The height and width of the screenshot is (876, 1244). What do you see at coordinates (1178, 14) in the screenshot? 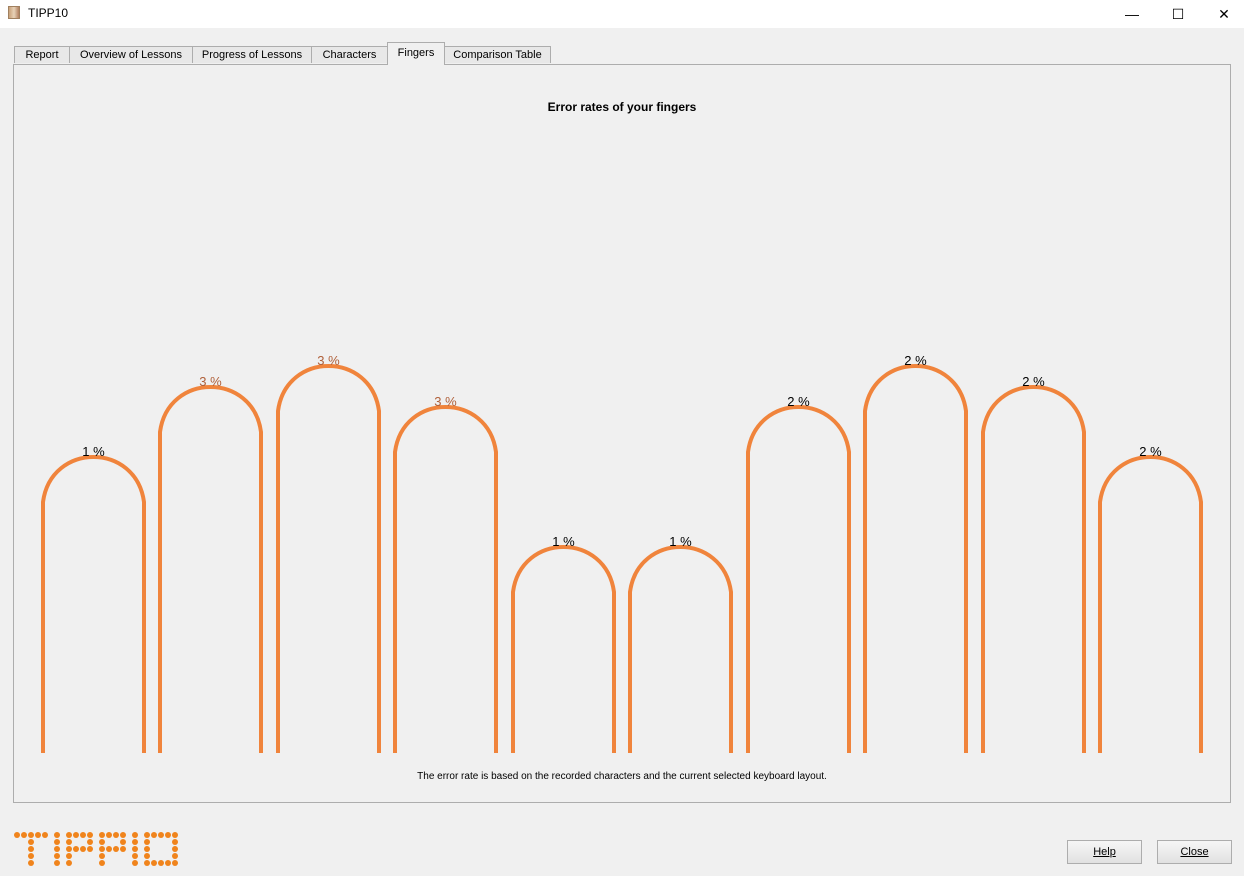
I see `maximize-icon: ☐` at bounding box center [1178, 14].